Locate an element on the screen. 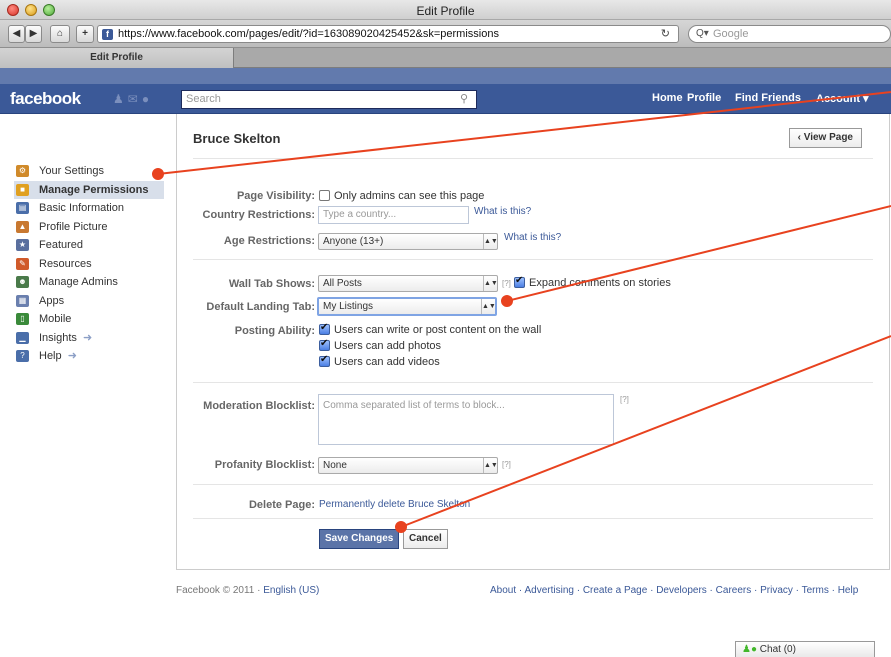 The height and width of the screenshot is (657, 891). sidebar-item-insights: ▁ Insights ➜ is located at coordinates (91, 338).